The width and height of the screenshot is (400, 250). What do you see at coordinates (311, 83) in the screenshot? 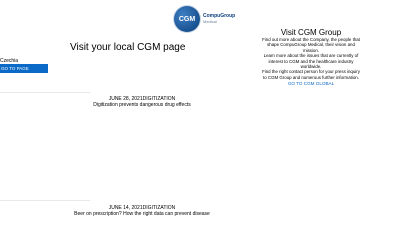
I see `go-to-cgm-global-link: GO TO CGM GLOBAL` at bounding box center [311, 83].